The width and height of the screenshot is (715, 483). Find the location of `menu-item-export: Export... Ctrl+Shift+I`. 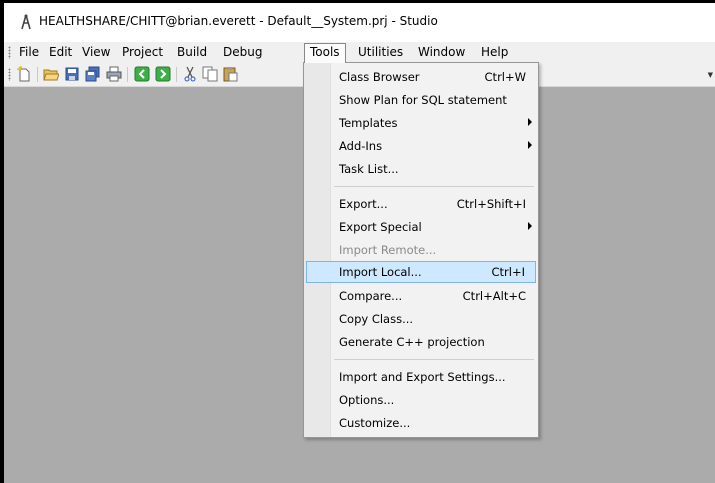

menu-item-export: Export... Ctrl+Shift+I is located at coordinates (421, 204).